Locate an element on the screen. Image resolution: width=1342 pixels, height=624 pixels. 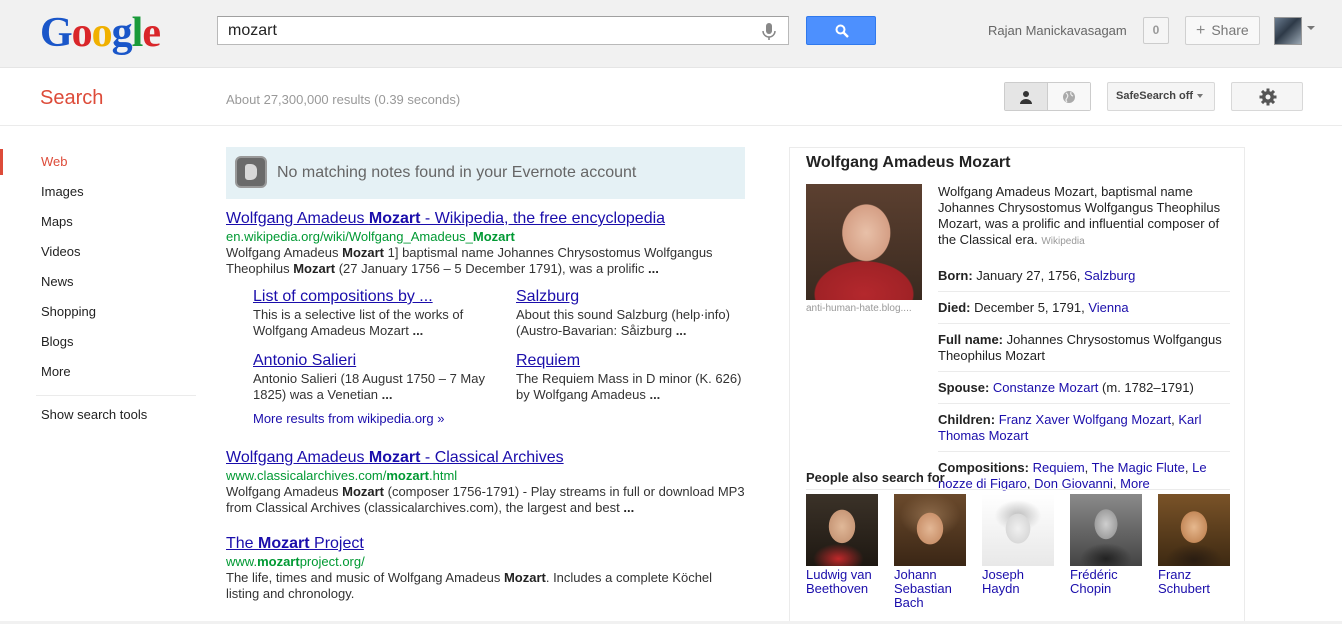
google-logo: Google is located at coordinates (100, 33).